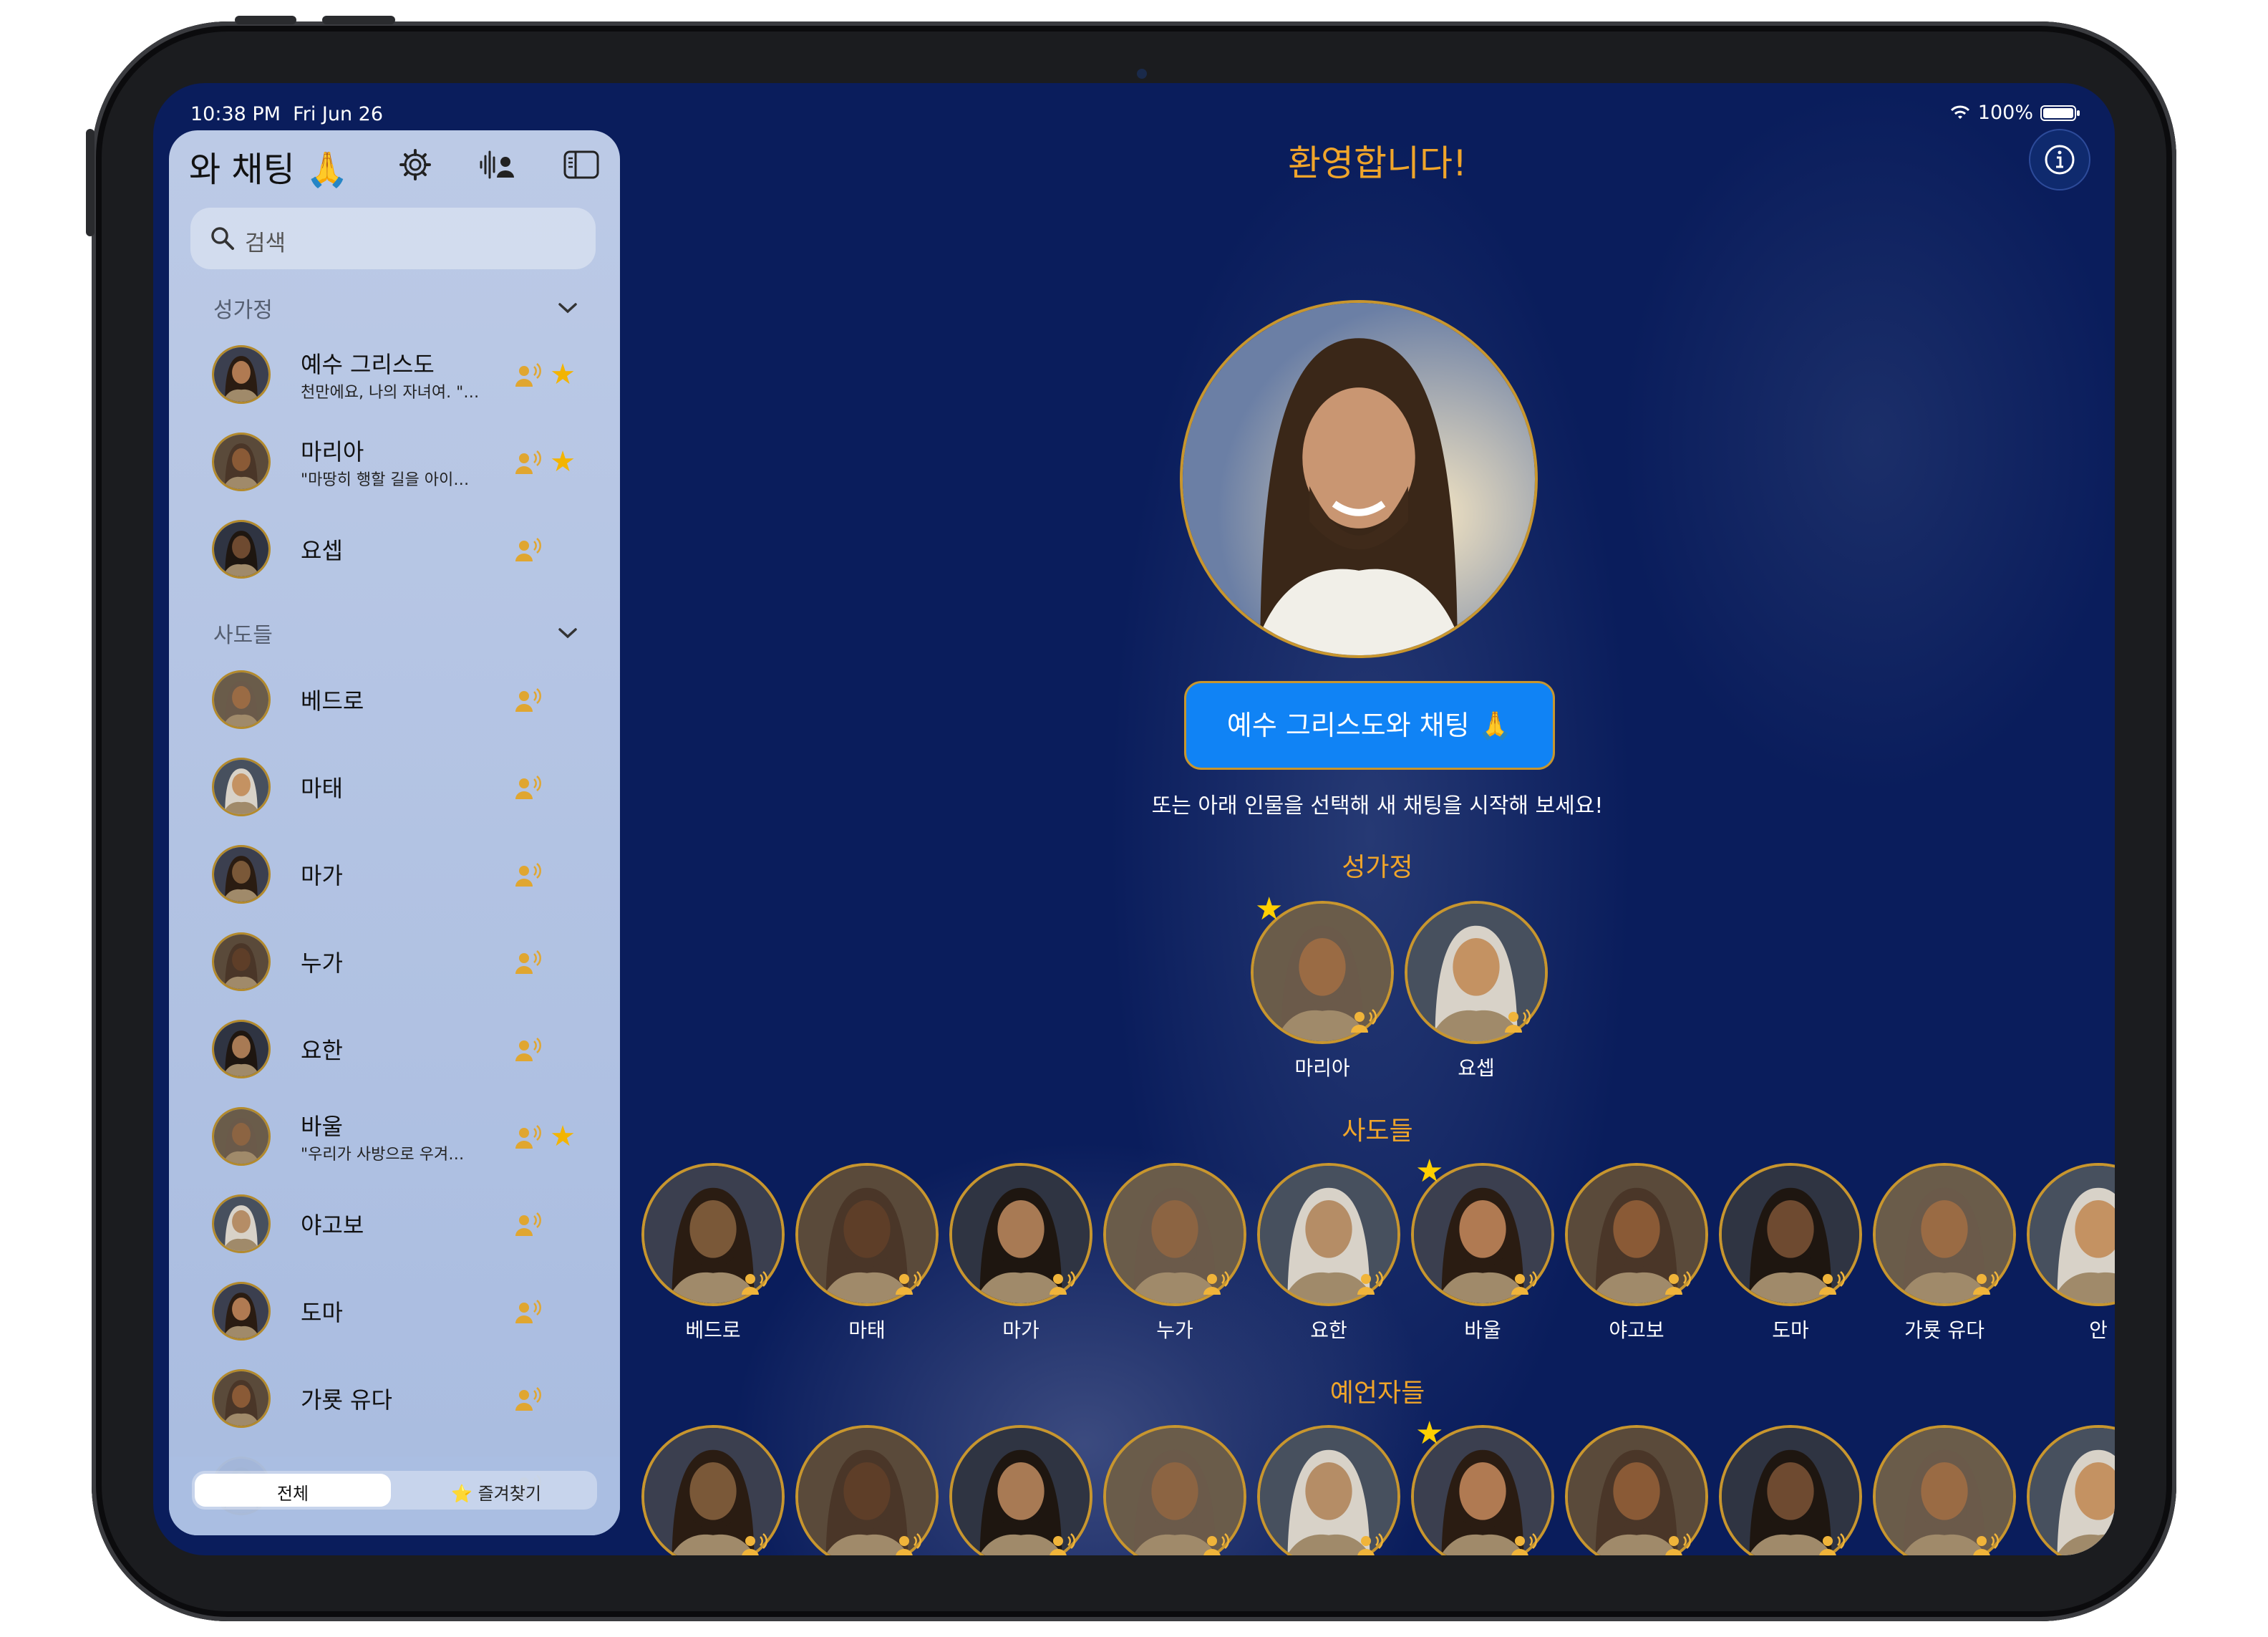  Describe the element at coordinates (1359, 479) in the screenshot. I see `featured-avatar` at that location.